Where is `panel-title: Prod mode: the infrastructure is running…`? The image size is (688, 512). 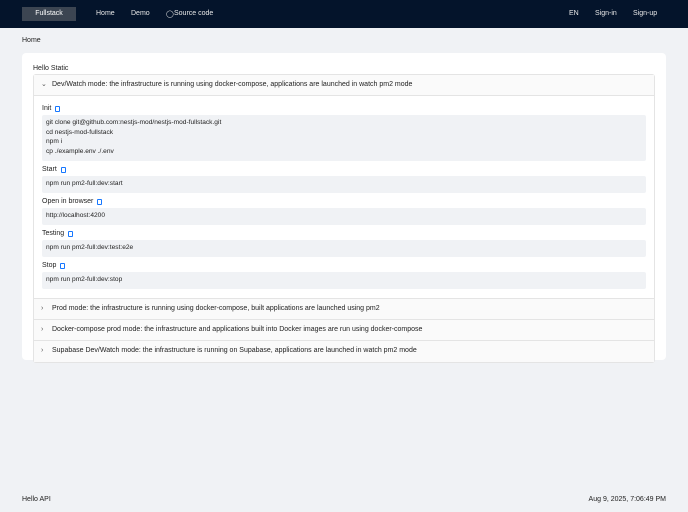 panel-title: Prod mode: the infrastructure is running… is located at coordinates (216, 308).